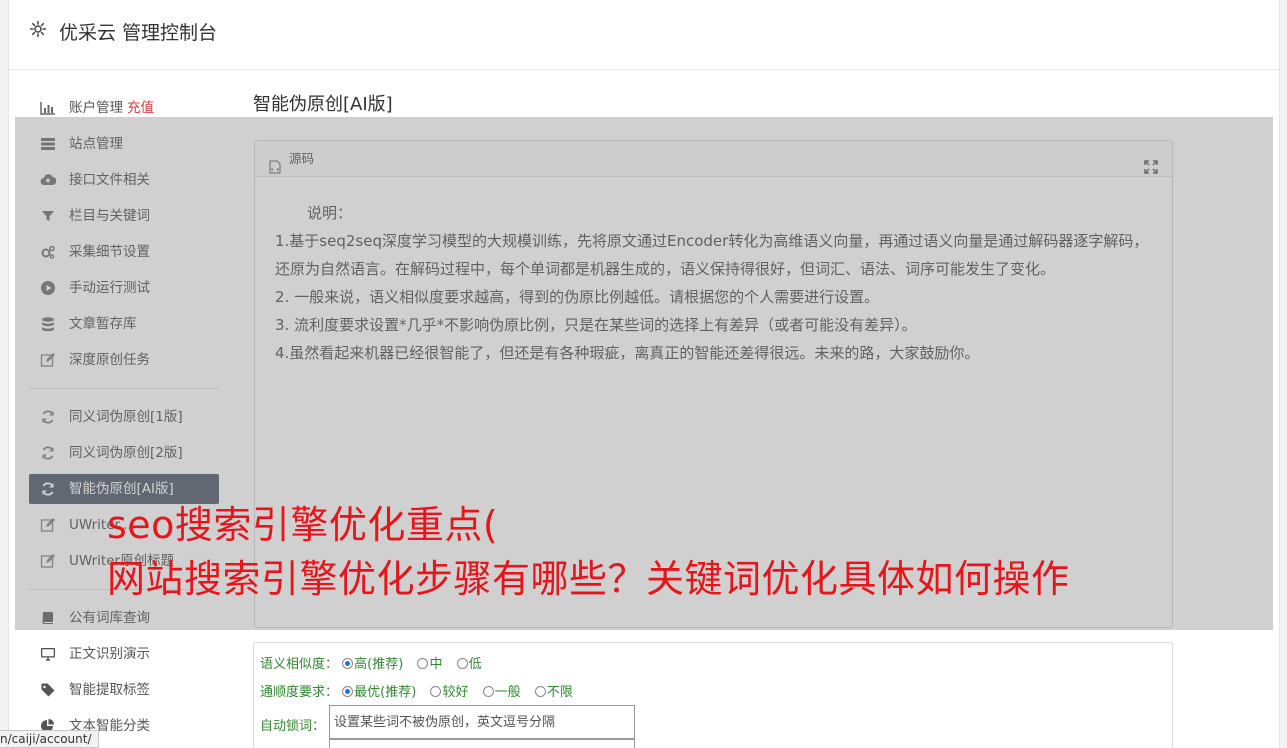 Image resolution: width=1287 pixels, height=748 pixels. I want to click on sidebar-item-label: 账户管理, so click(96, 108).